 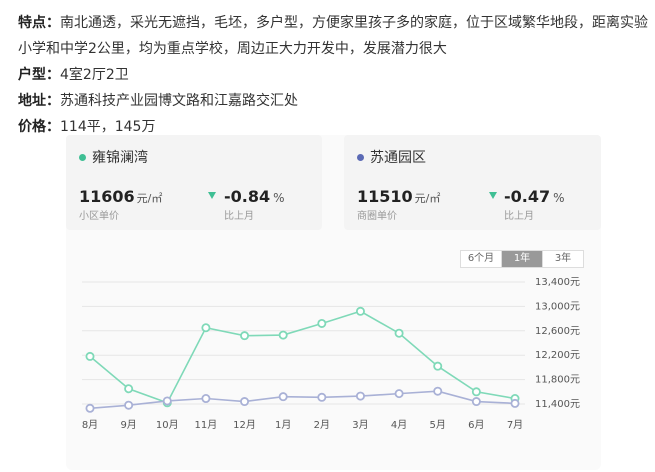 I want to click on x-tick-label: 4月, so click(x=399, y=425).